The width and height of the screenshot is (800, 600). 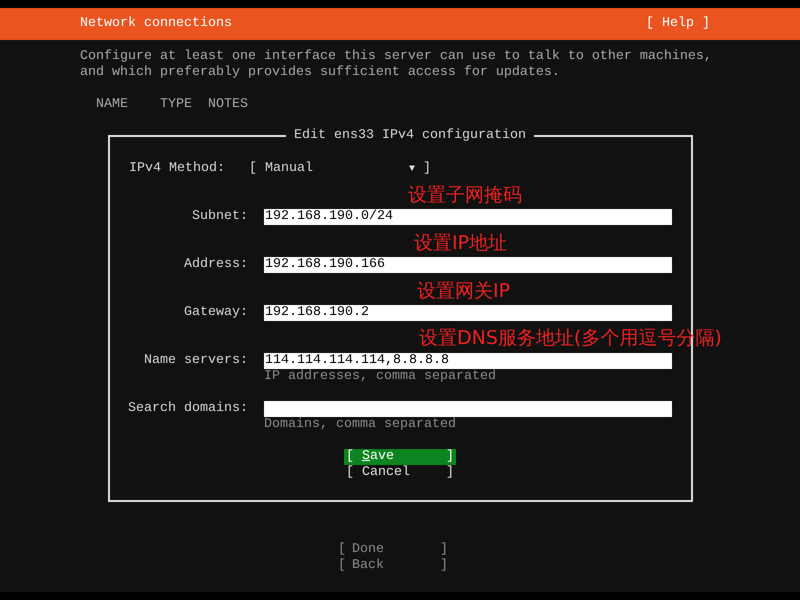 I want to click on column-header: NOTES, so click(x=228, y=105).